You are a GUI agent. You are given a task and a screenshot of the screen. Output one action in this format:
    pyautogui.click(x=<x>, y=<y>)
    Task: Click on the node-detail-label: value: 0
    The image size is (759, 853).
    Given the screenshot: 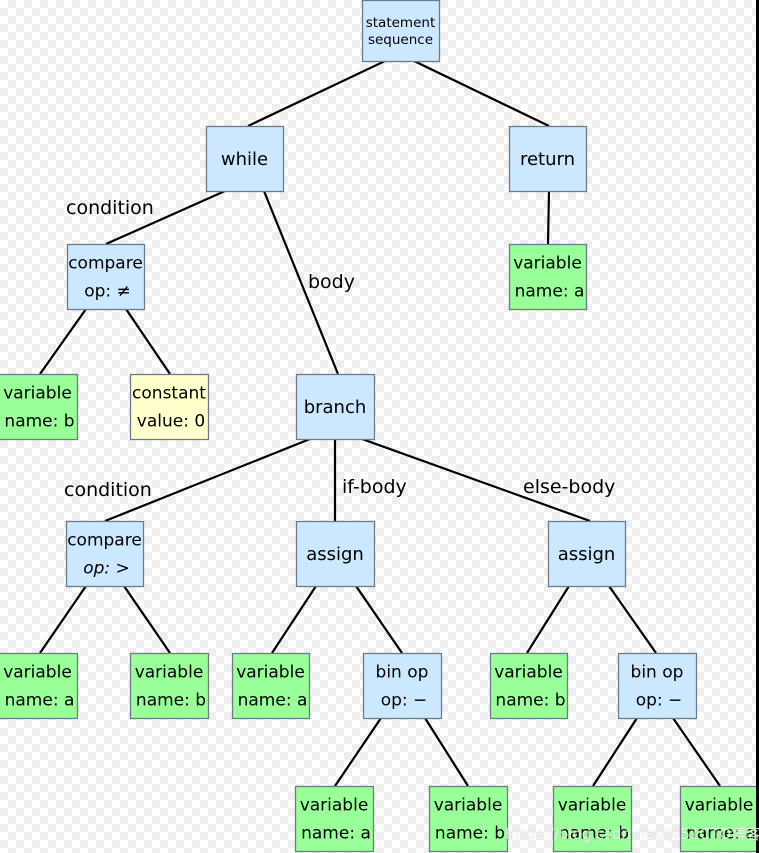 What is the action you would take?
    pyautogui.click(x=171, y=422)
    